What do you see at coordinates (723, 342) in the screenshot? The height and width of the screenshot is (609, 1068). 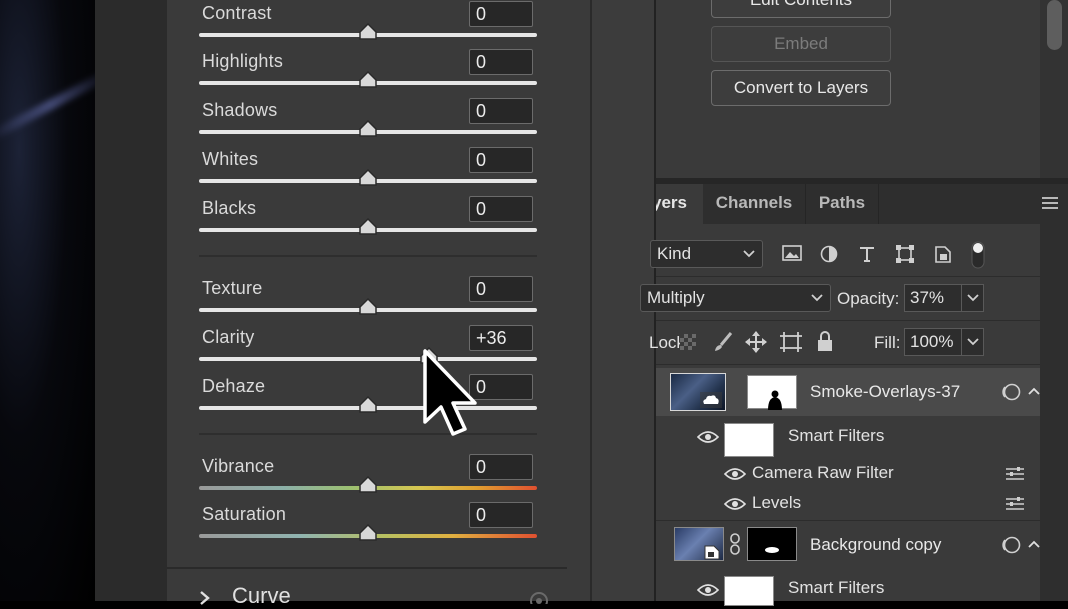 I see `lock-image-pixels-icon` at bounding box center [723, 342].